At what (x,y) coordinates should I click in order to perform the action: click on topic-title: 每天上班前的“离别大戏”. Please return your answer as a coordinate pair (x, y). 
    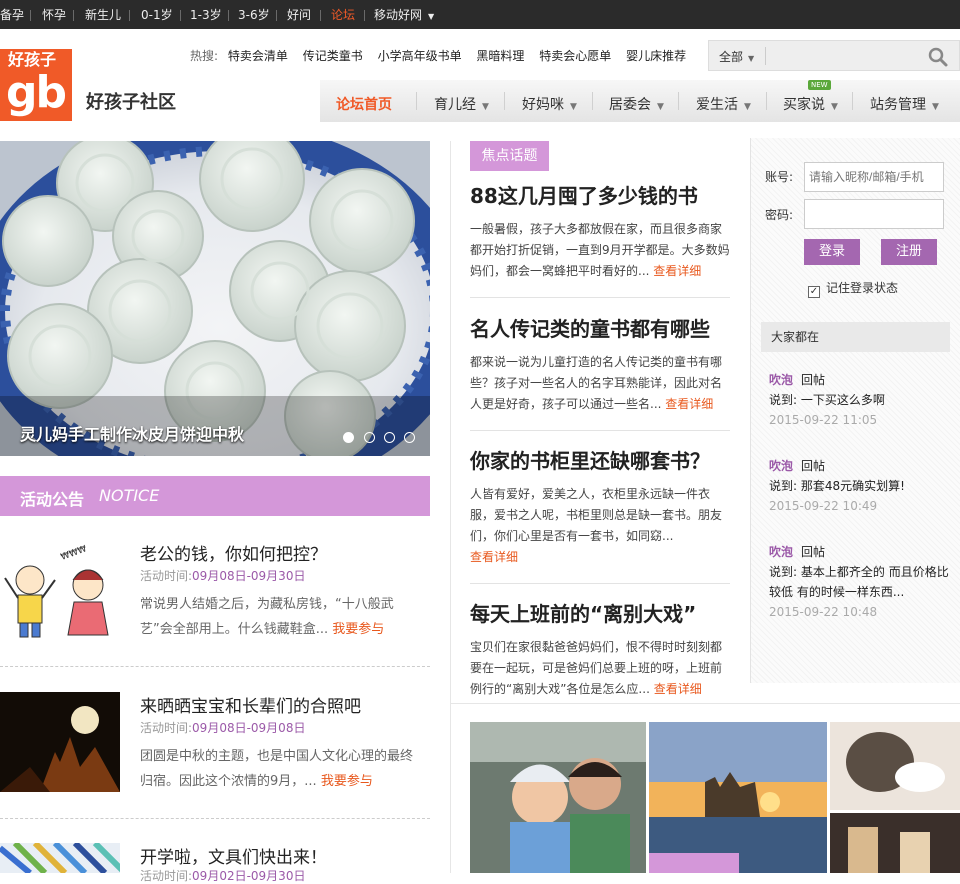
    Looking at the image, I should click on (600, 614).